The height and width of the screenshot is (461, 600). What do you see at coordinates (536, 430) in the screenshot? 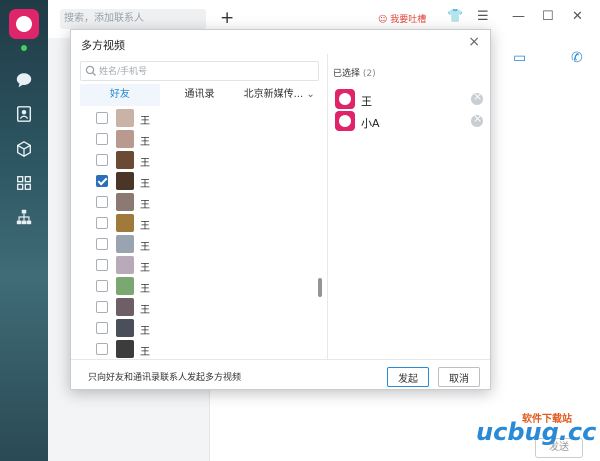
I see `watermark-logo: ucbug.cc 软件下载站` at bounding box center [536, 430].